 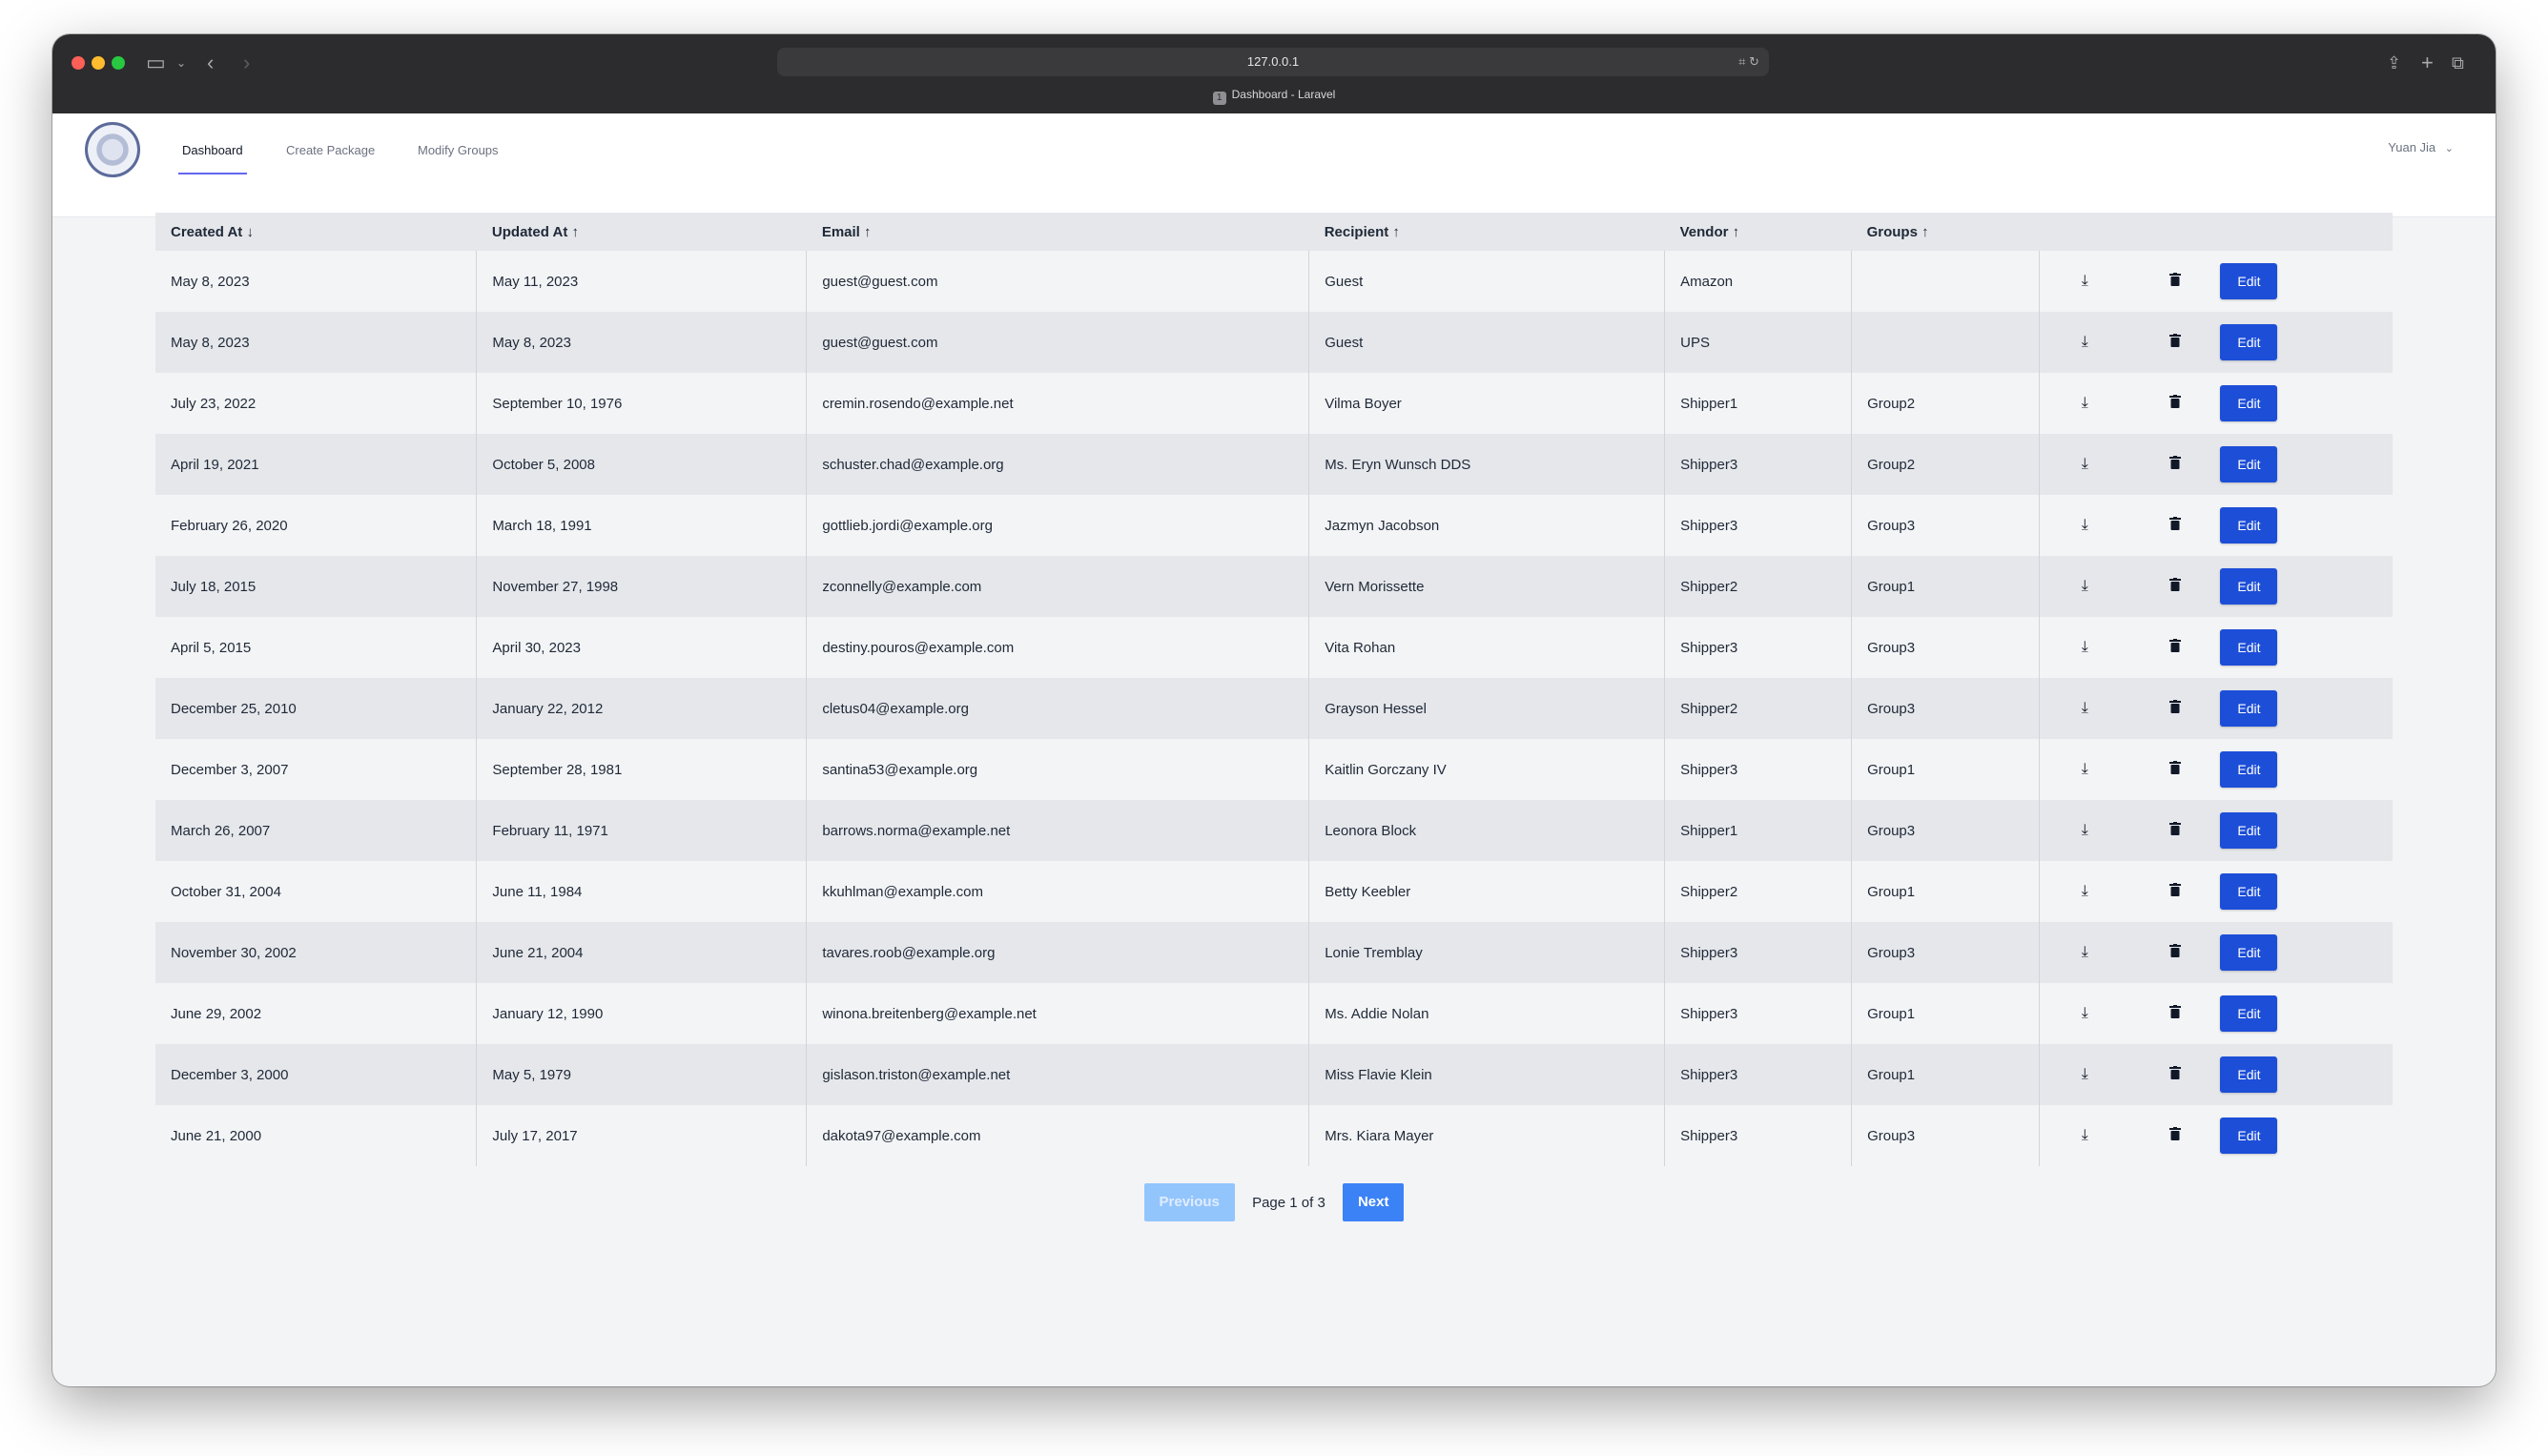 I want to click on new-tab-icon: +, so click(x=2427, y=63).